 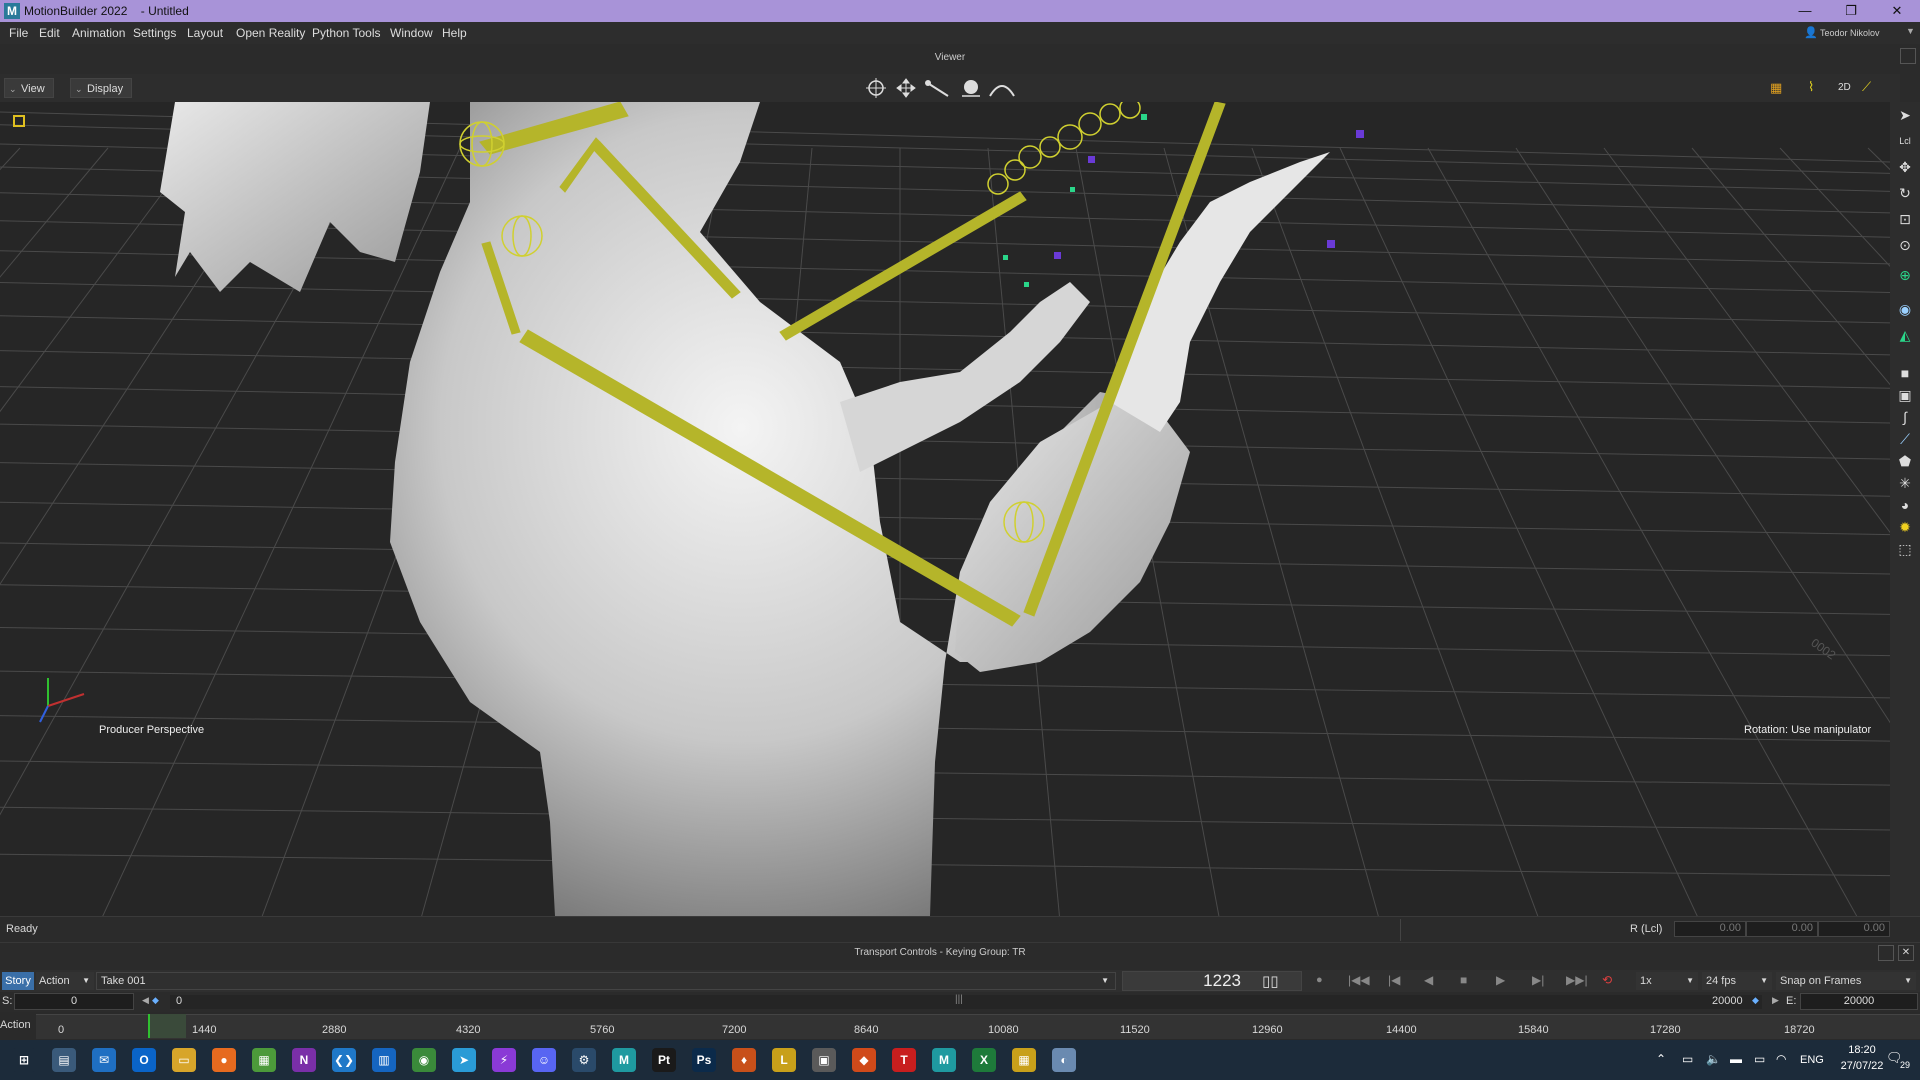 What do you see at coordinates (1737, 981) in the screenshot?
I see `fps-dropdown: 24 fps ▼` at bounding box center [1737, 981].